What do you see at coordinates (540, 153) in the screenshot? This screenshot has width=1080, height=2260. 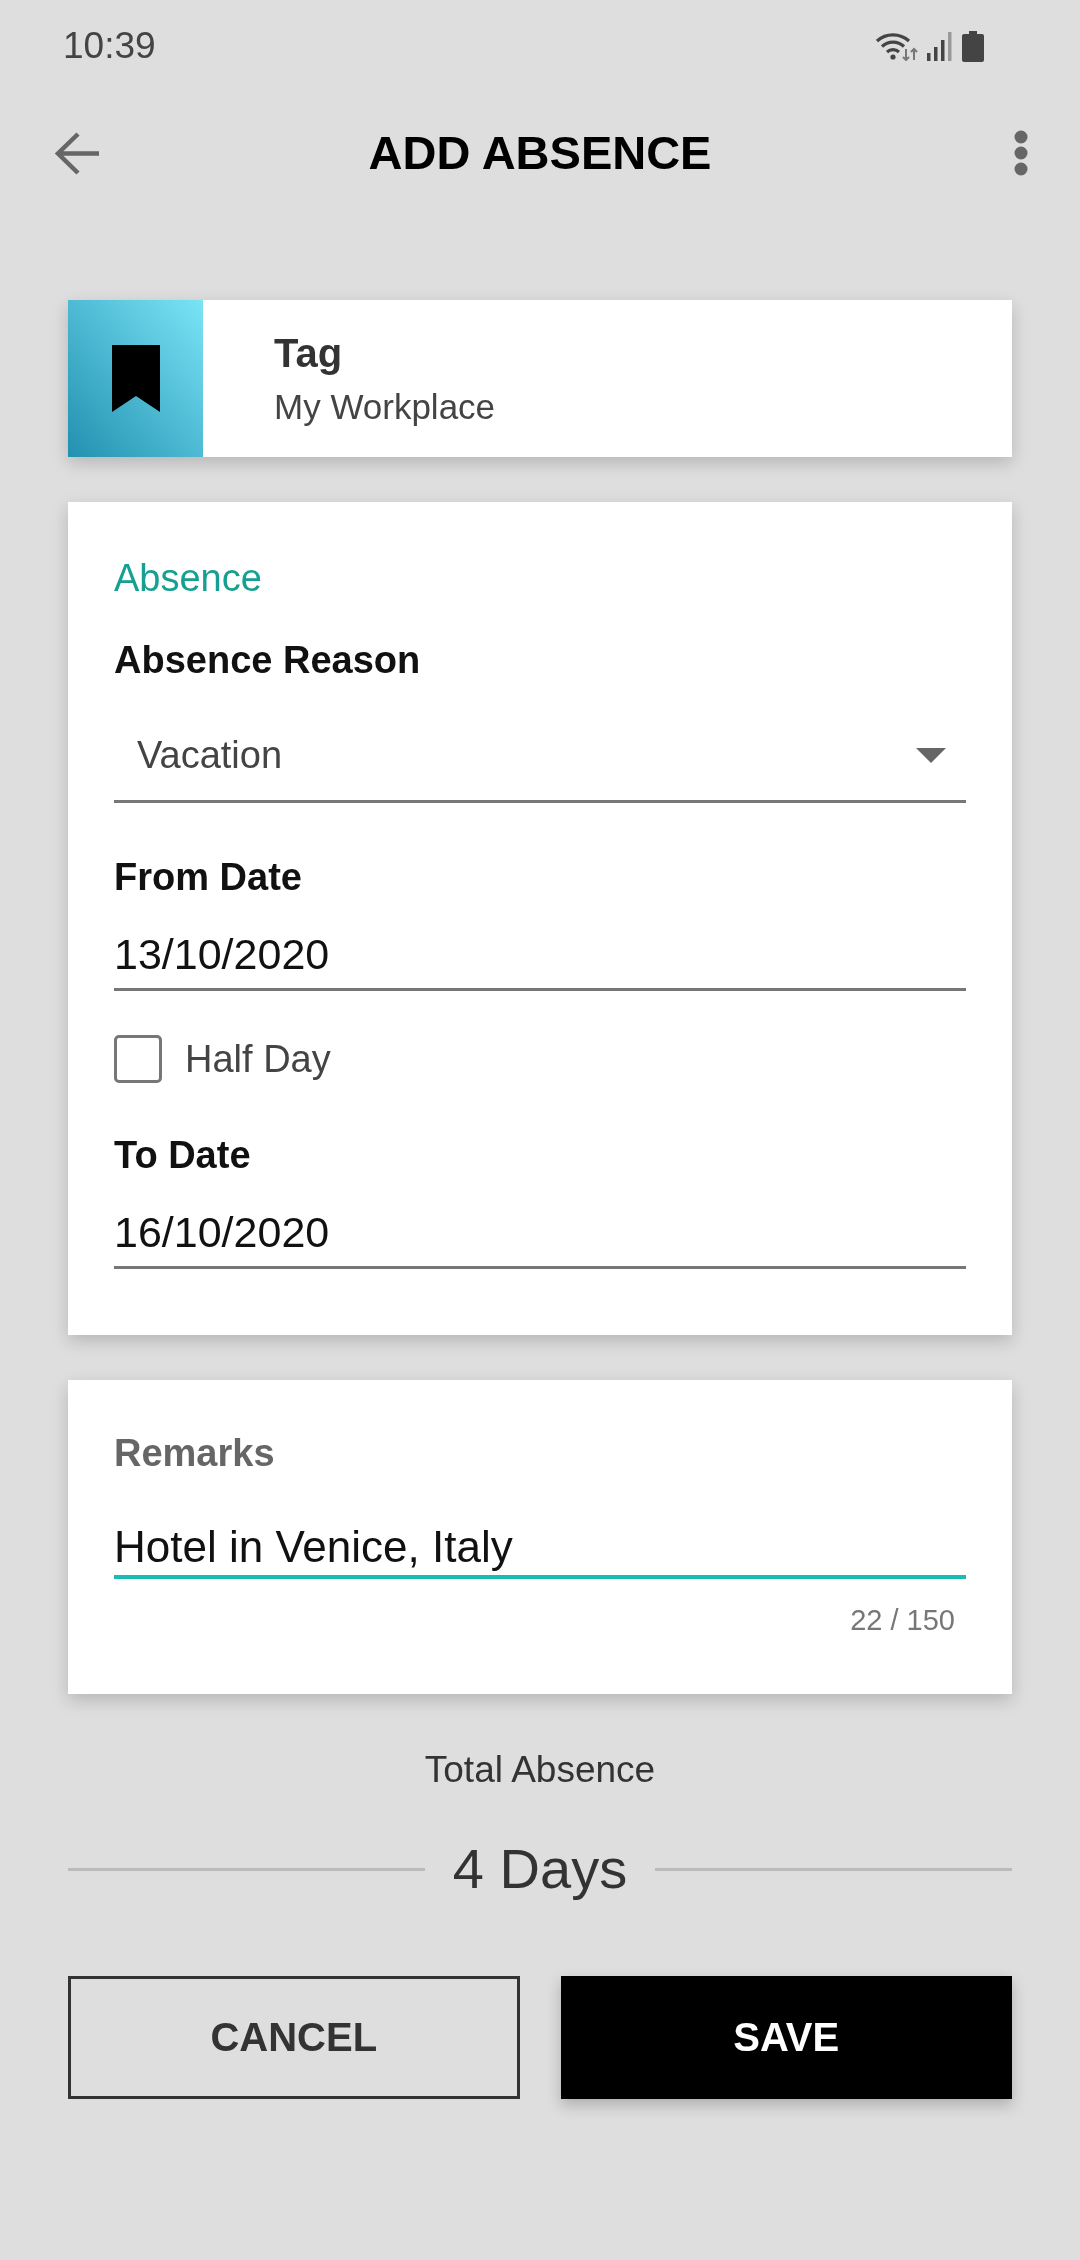 I see `screen-title: ADD ABSENCE` at bounding box center [540, 153].